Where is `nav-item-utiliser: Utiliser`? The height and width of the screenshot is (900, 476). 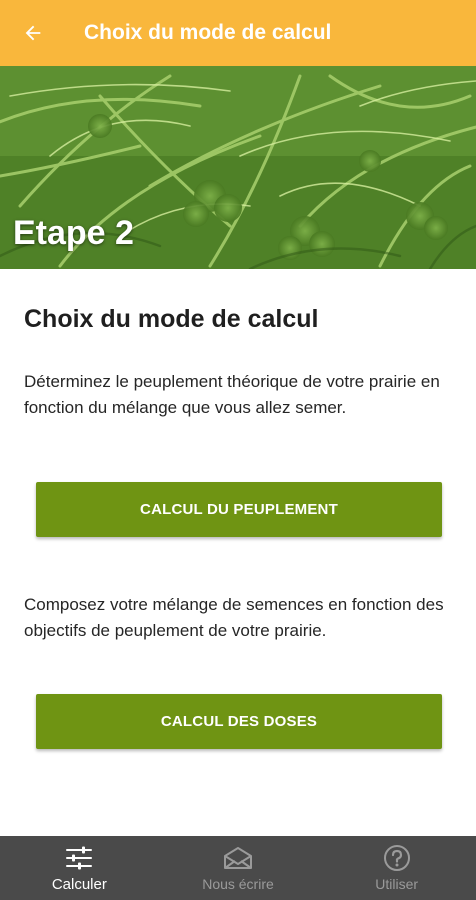 nav-item-utiliser: Utiliser is located at coordinates (396, 868).